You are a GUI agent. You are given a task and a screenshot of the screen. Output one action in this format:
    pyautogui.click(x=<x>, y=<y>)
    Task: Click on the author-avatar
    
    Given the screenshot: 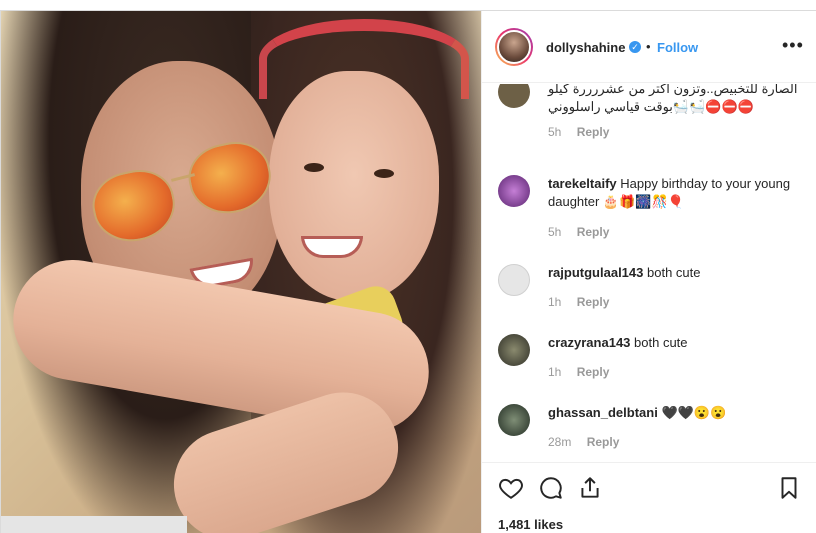 What is the action you would take?
    pyautogui.click(x=514, y=47)
    